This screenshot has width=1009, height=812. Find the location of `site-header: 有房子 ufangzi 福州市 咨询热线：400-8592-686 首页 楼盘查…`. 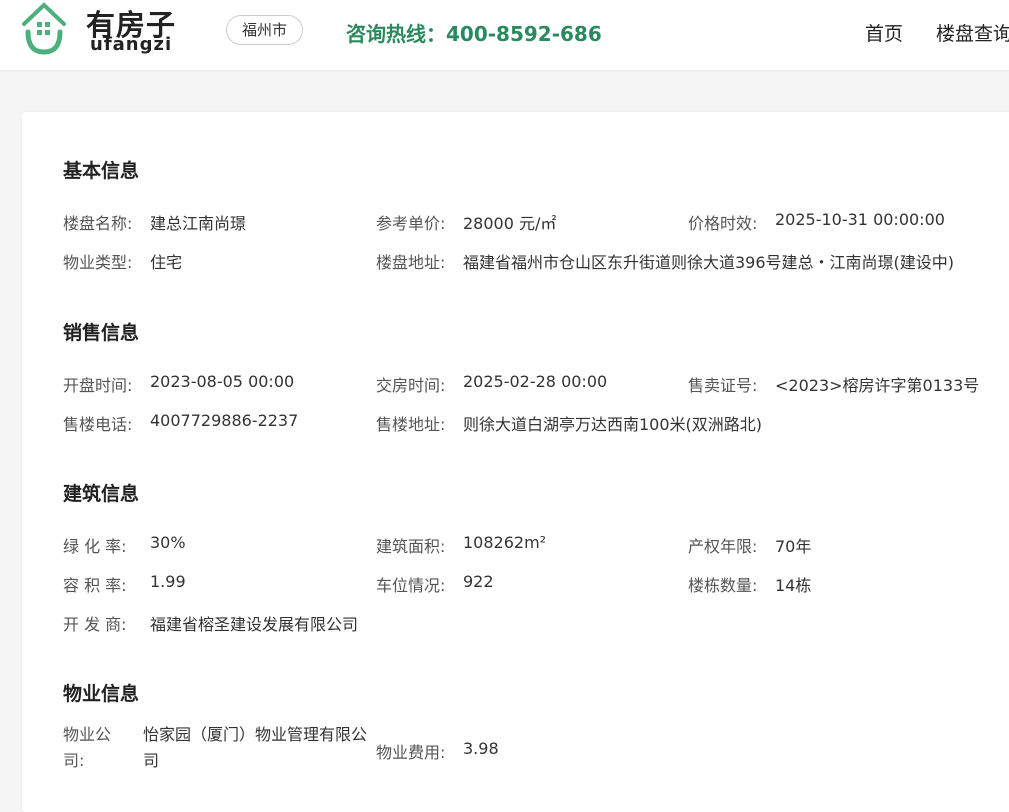

site-header: 有房子 ufangzi 福州市 咨询热线：400-8592-686 首页 楼盘查… is located at coordinates (504, 35).